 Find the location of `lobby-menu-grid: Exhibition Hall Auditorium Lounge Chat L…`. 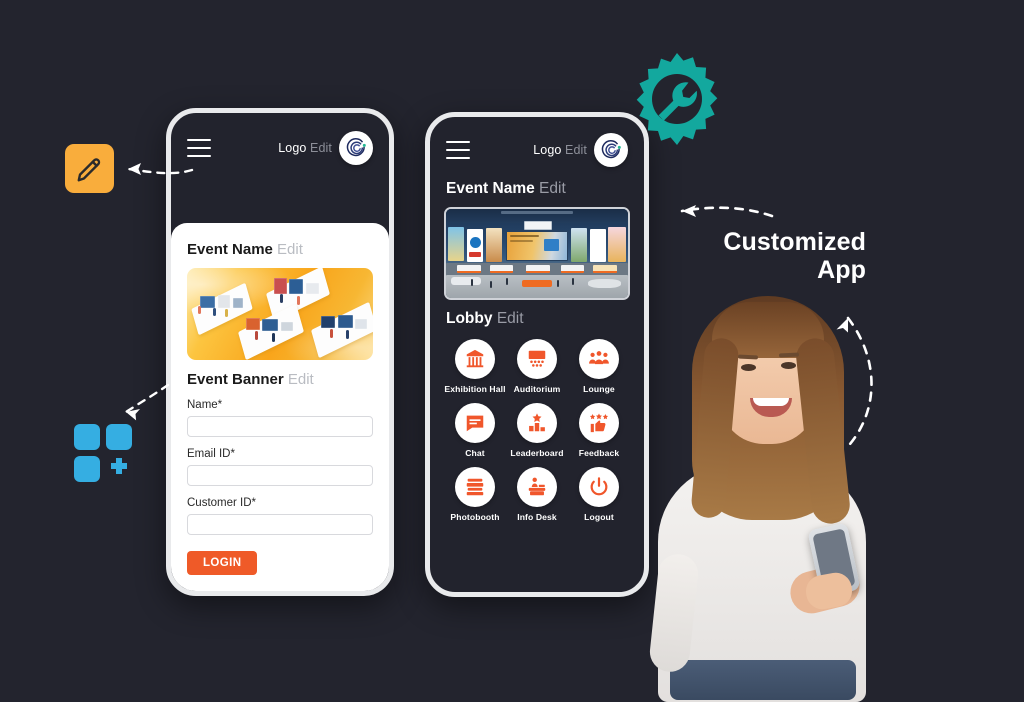

lobby-menu-grid: Exhibition Hall Auditorium Lounge Chat L… is located at coordinates (537, 430).